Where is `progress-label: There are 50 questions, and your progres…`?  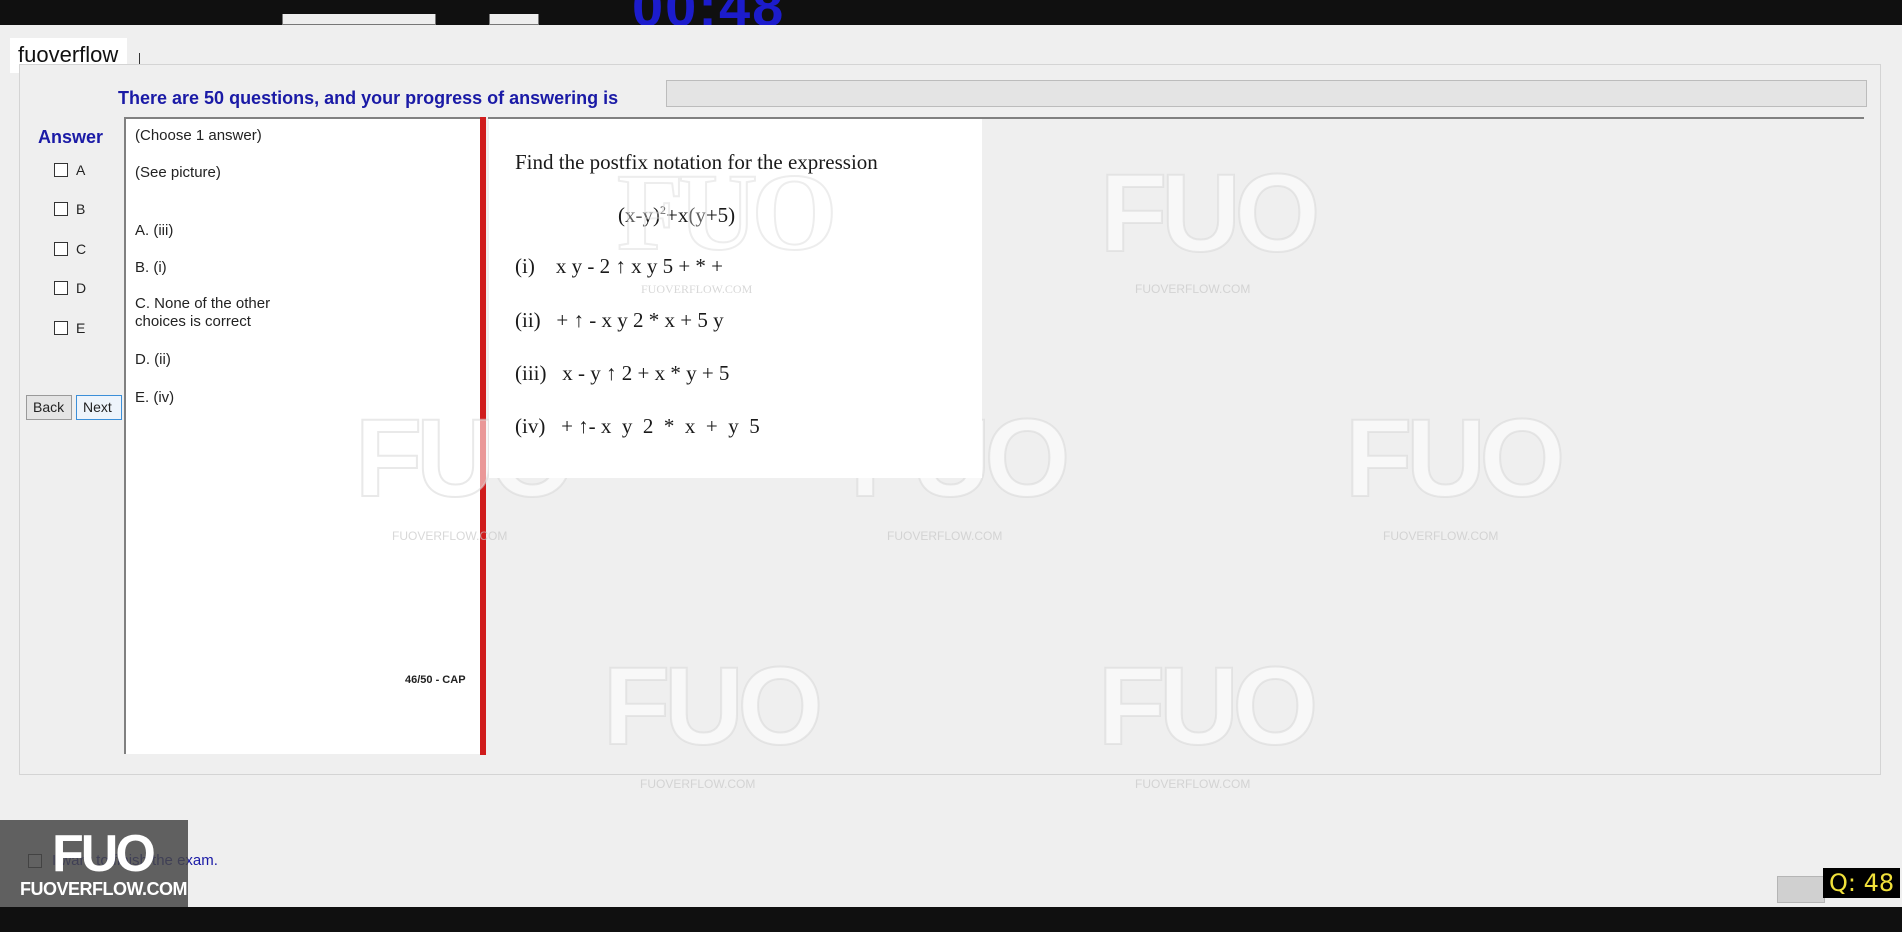 progress-label: There are 50 questions, and your progres… is located at coordinates (368, 98).